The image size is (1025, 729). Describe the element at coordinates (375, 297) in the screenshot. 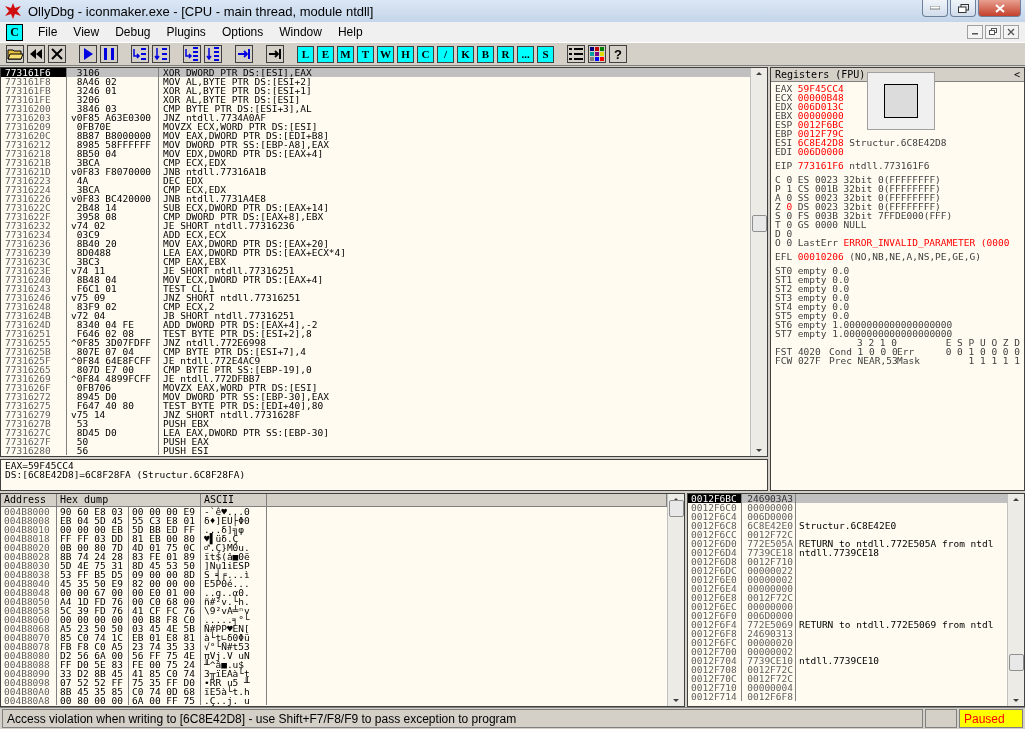

I see `code-row: 77316246 v75 09 JNZ SHORT ntdll.77316251` at that location.